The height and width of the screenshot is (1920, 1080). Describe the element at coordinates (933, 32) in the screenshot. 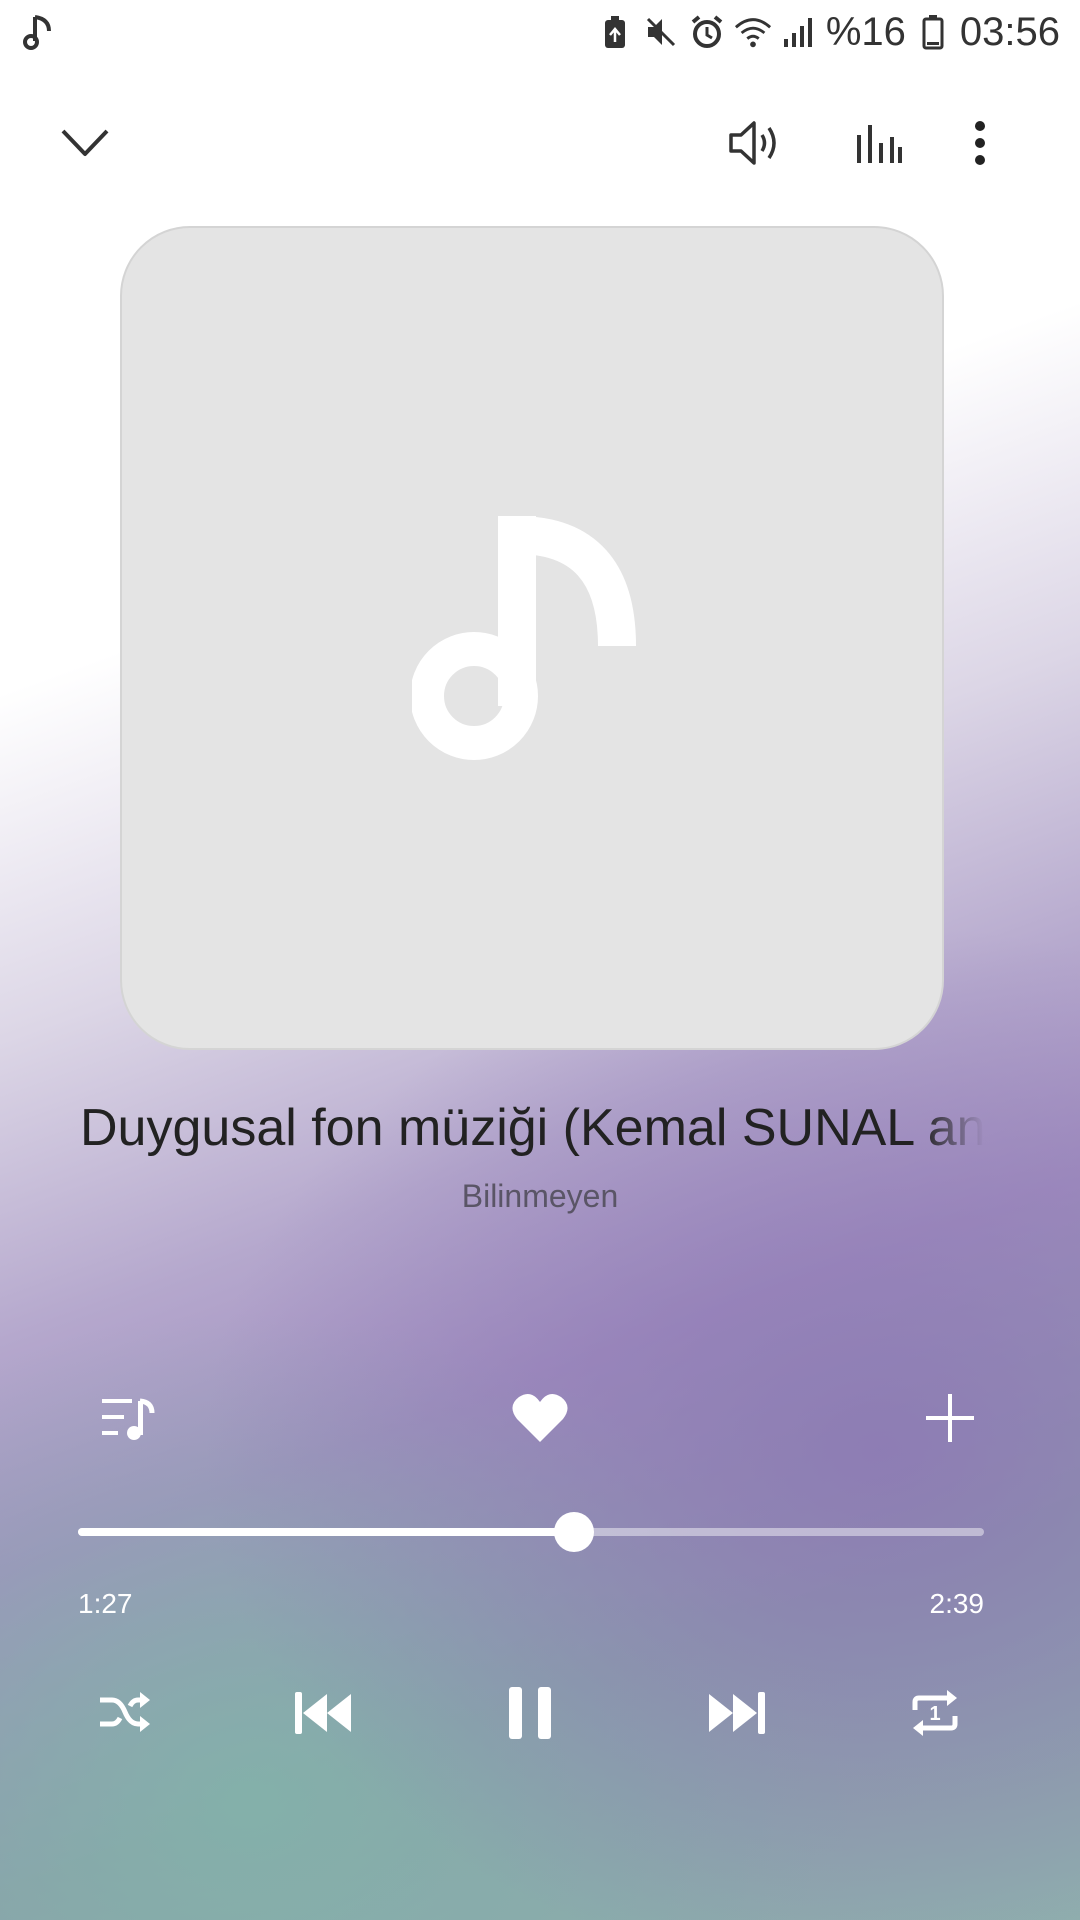

I see `battery-icon` at that location.